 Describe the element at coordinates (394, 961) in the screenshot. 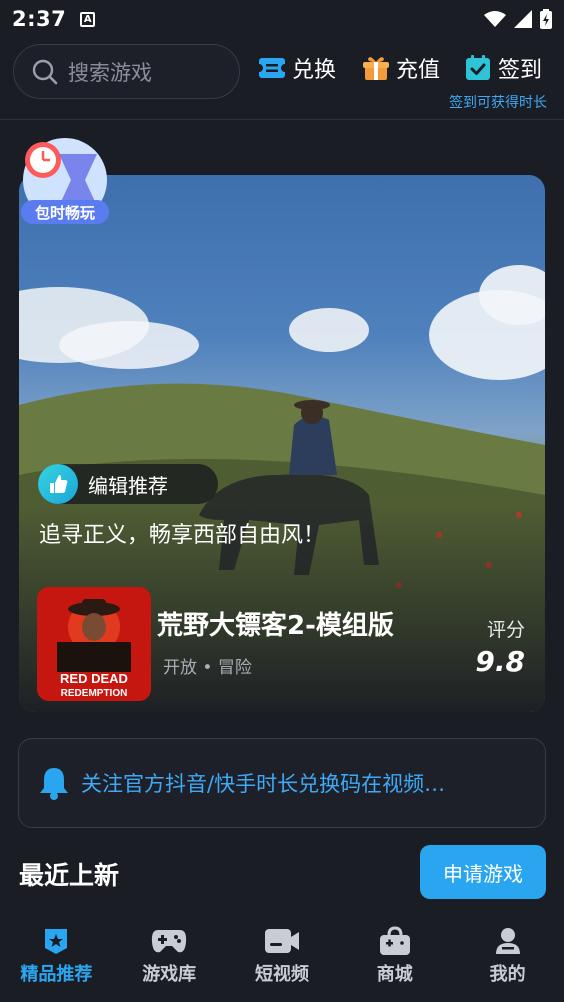

I see `nav-item-shop: 商城` at that location.